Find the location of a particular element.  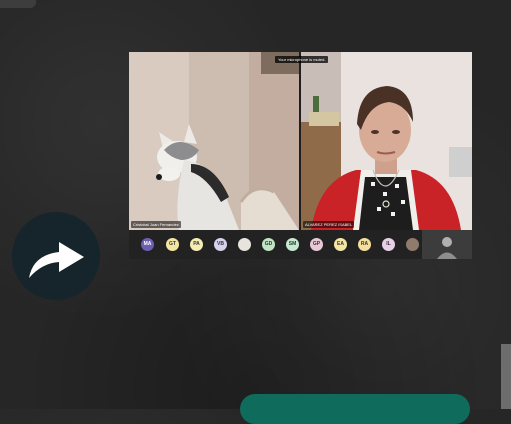

dog-video-feed is located at coordinates (214, 141).